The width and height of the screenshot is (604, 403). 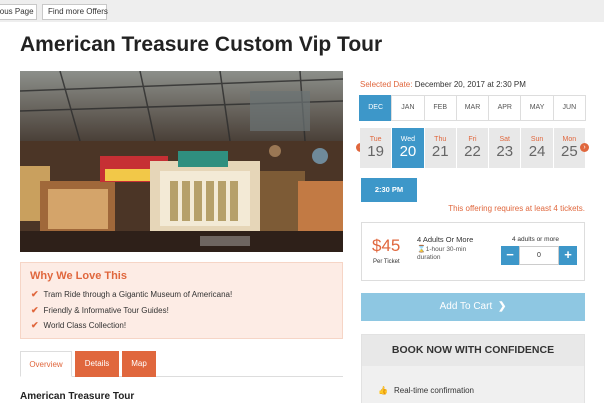 What do you see at coordinates (473, 307) in the screenshot?
I see `add-to-cart-button: Add To Cart ❯` at bounding box center [473, 307].